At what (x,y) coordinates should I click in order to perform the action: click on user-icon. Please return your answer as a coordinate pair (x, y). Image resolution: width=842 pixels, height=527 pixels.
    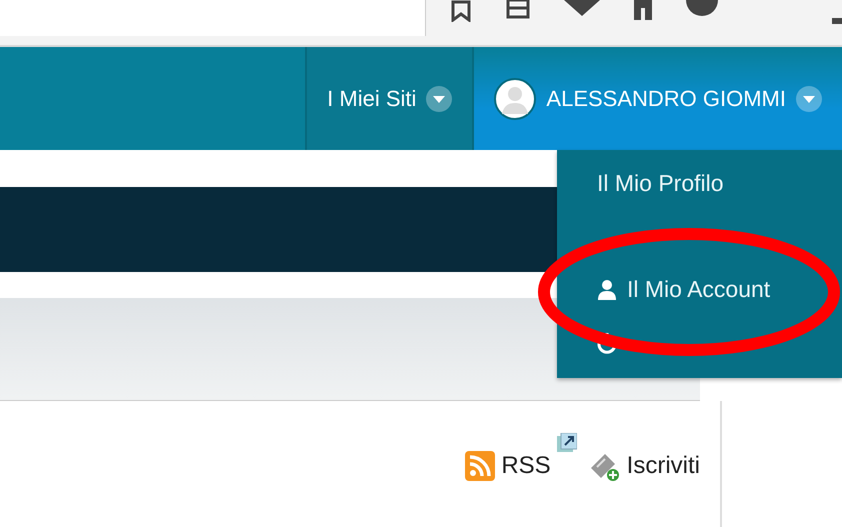
    Looking at the image, I should click on (607, 289).